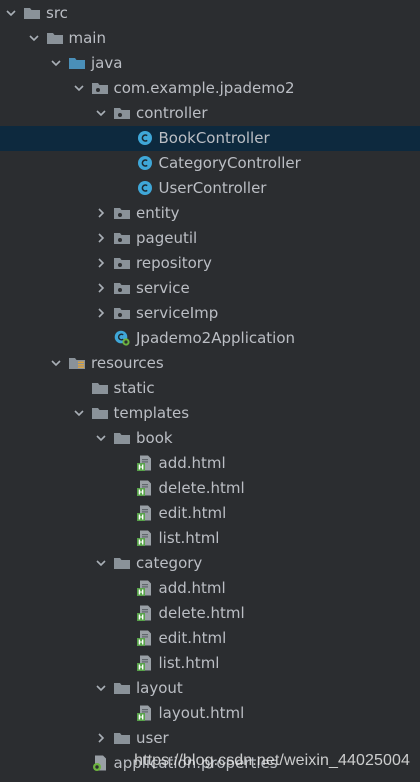 This screenshot has height=782, width=420. I want to click on tree-item-serviceimp: serviceImp, so click(210, 313).